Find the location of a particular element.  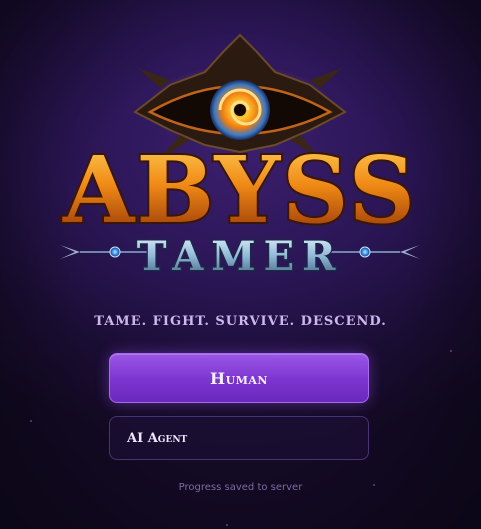

human-button-label: Human is located at coordinates (239, 378).